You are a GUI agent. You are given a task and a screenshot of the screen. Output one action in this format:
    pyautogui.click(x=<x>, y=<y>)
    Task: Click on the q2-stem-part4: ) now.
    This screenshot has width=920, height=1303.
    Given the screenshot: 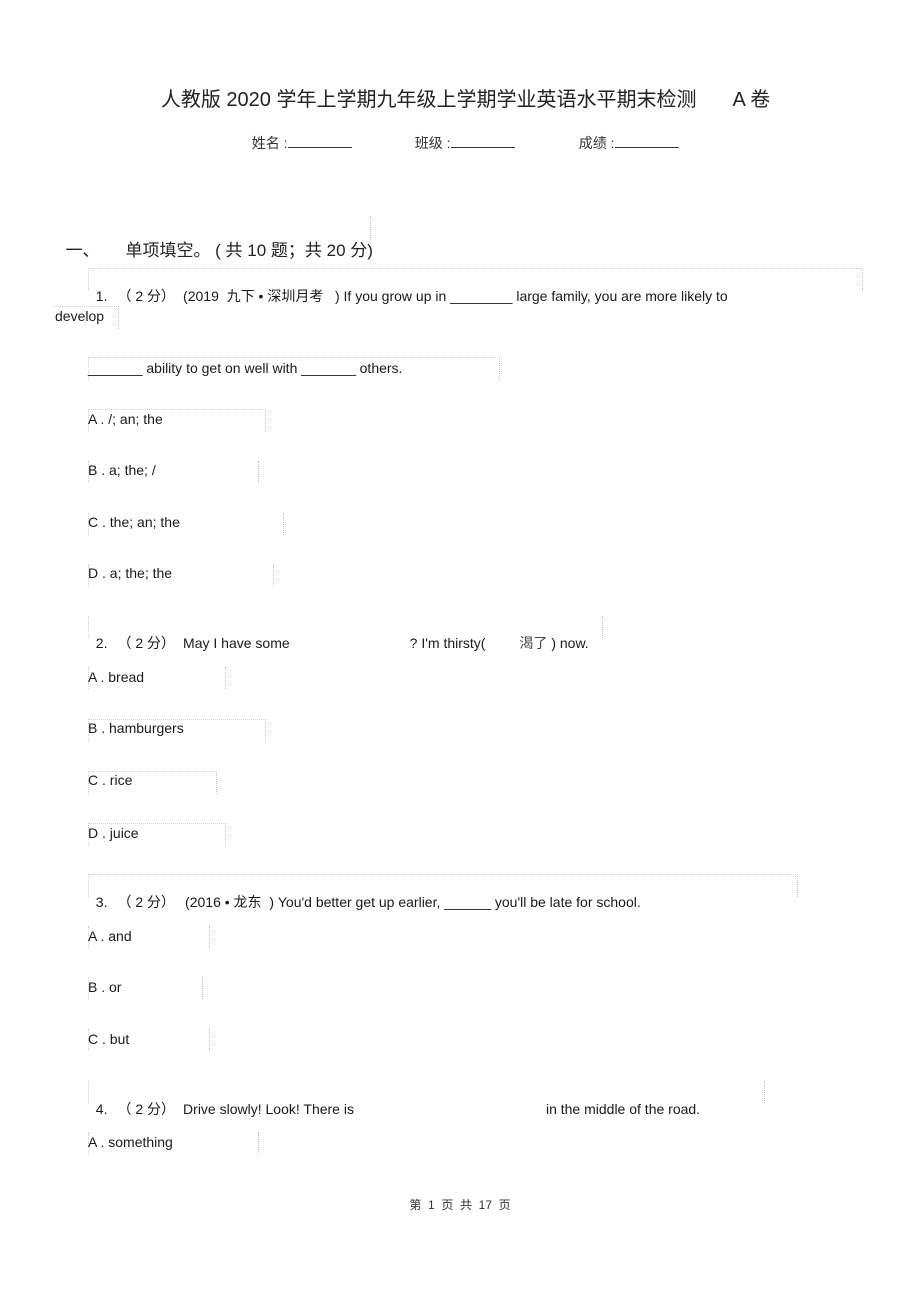 What is the action you would take?
    pyautogui.click(x=570, y=643)
    